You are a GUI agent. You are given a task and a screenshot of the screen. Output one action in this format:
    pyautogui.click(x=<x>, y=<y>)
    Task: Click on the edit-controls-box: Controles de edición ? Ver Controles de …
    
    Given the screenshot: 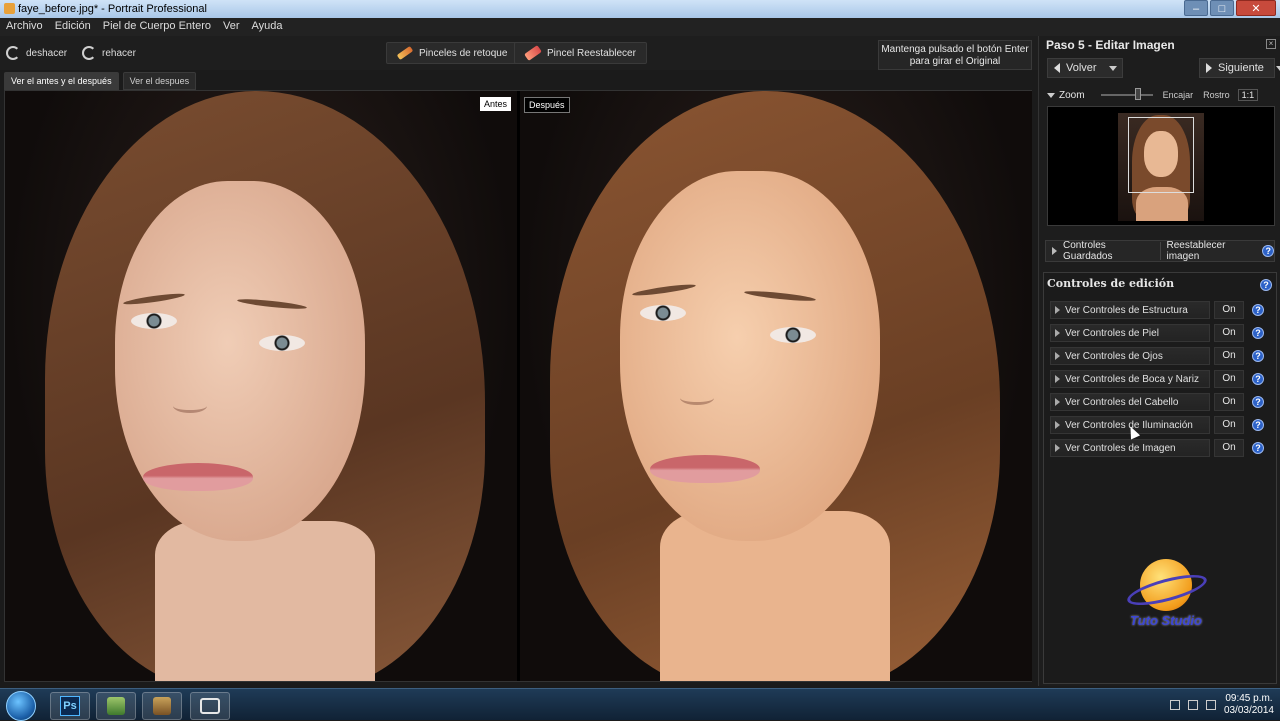 What is the action you would take?
    pyautogui.click(x=1160, y=478)
    